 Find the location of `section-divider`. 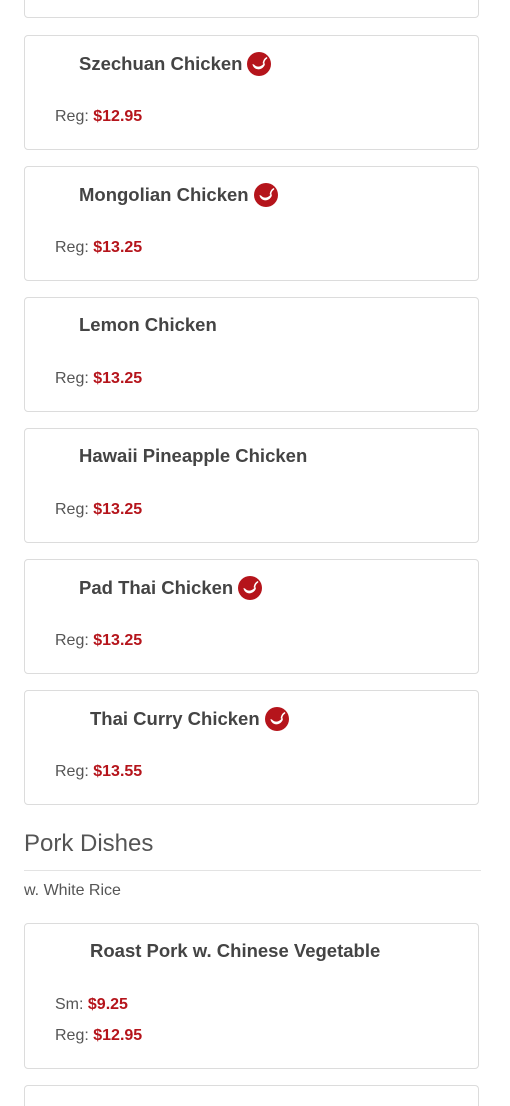

section-divider is located at coordinates (252, 870).